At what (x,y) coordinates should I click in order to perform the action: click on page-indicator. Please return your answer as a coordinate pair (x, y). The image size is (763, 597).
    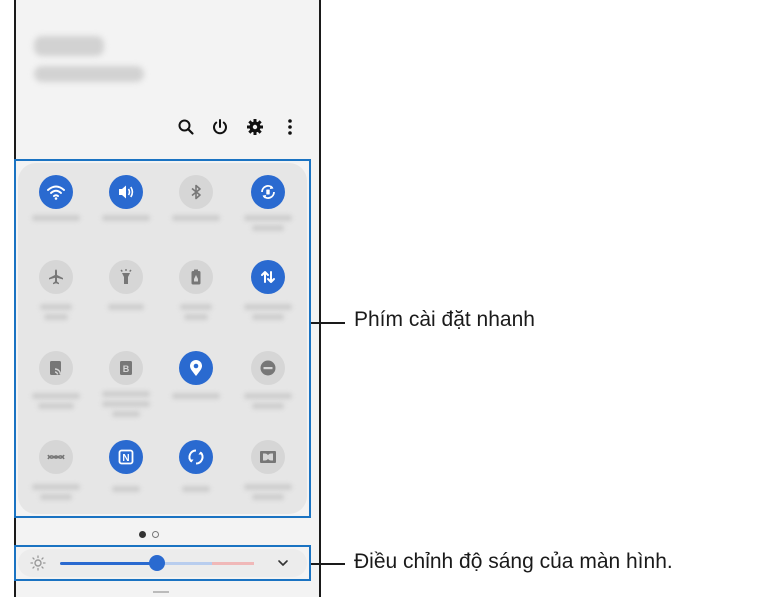
    Looking at the image, I should click on (149, 534).